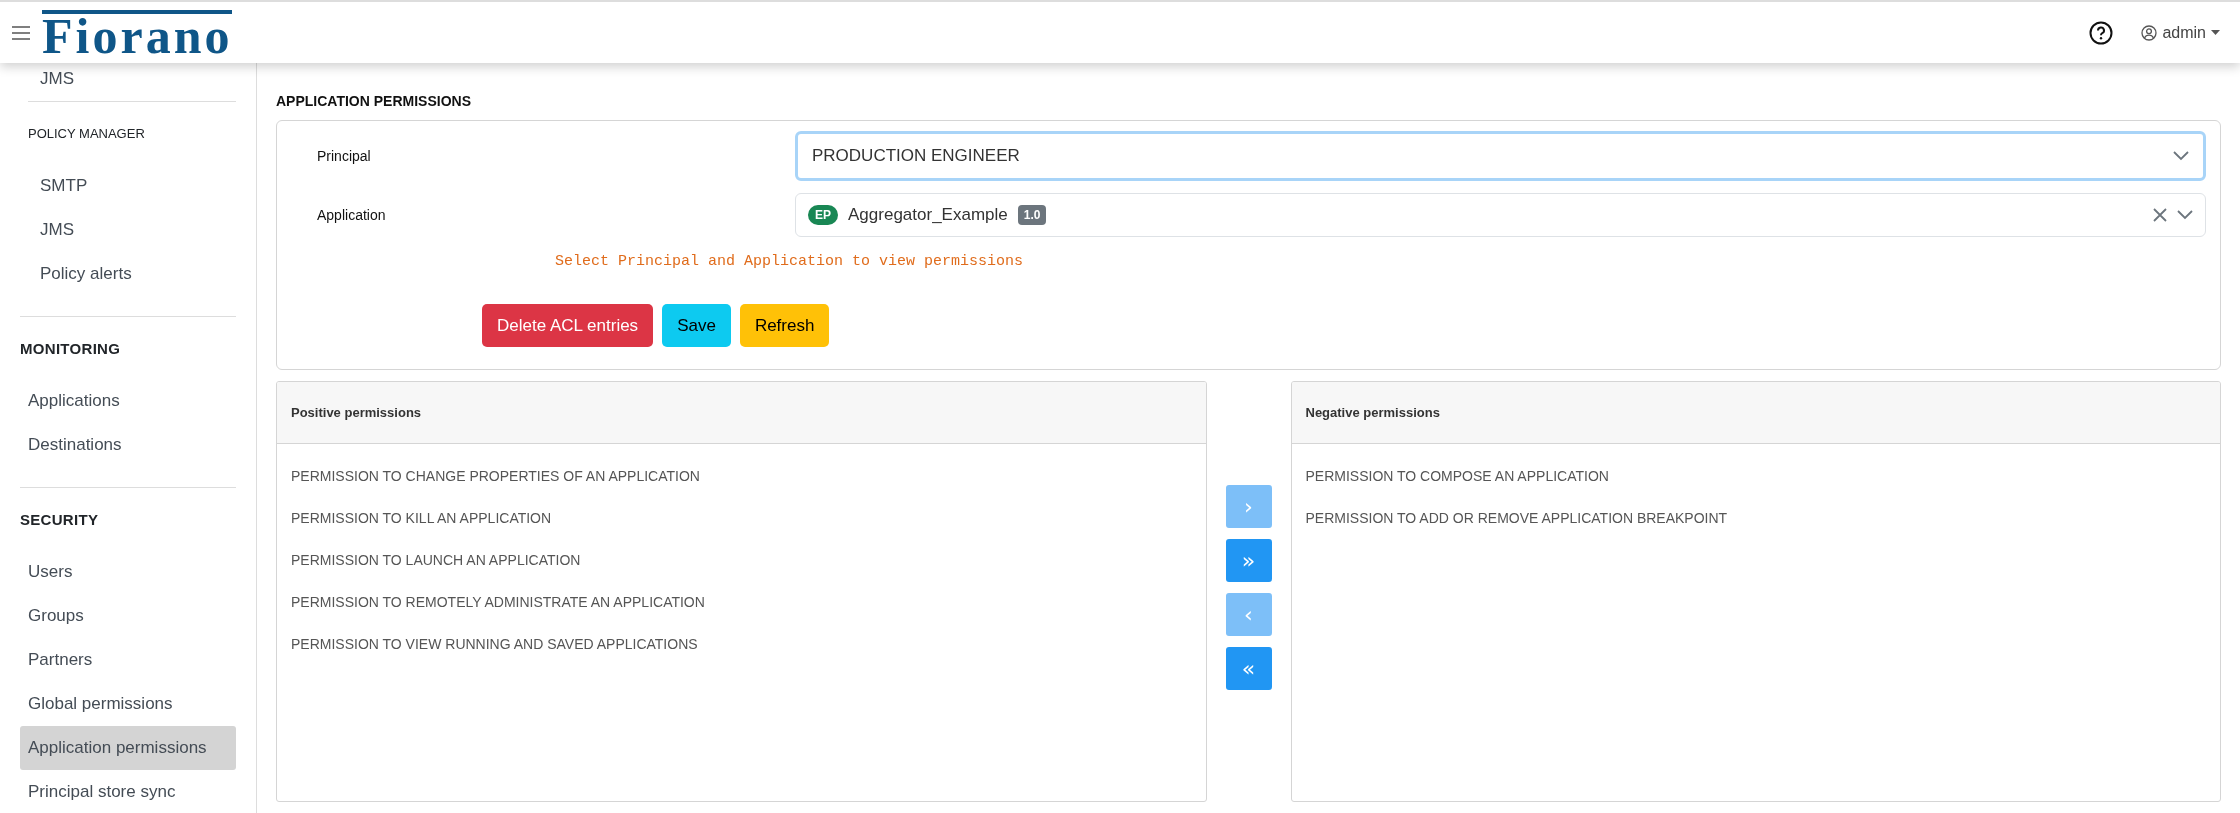 Image resolution: width=2240 pixels, height=813 pixels. I want to click on permission-item: PERMISSION TO LAUNCH AN APPLICATION, so click(741, 560).